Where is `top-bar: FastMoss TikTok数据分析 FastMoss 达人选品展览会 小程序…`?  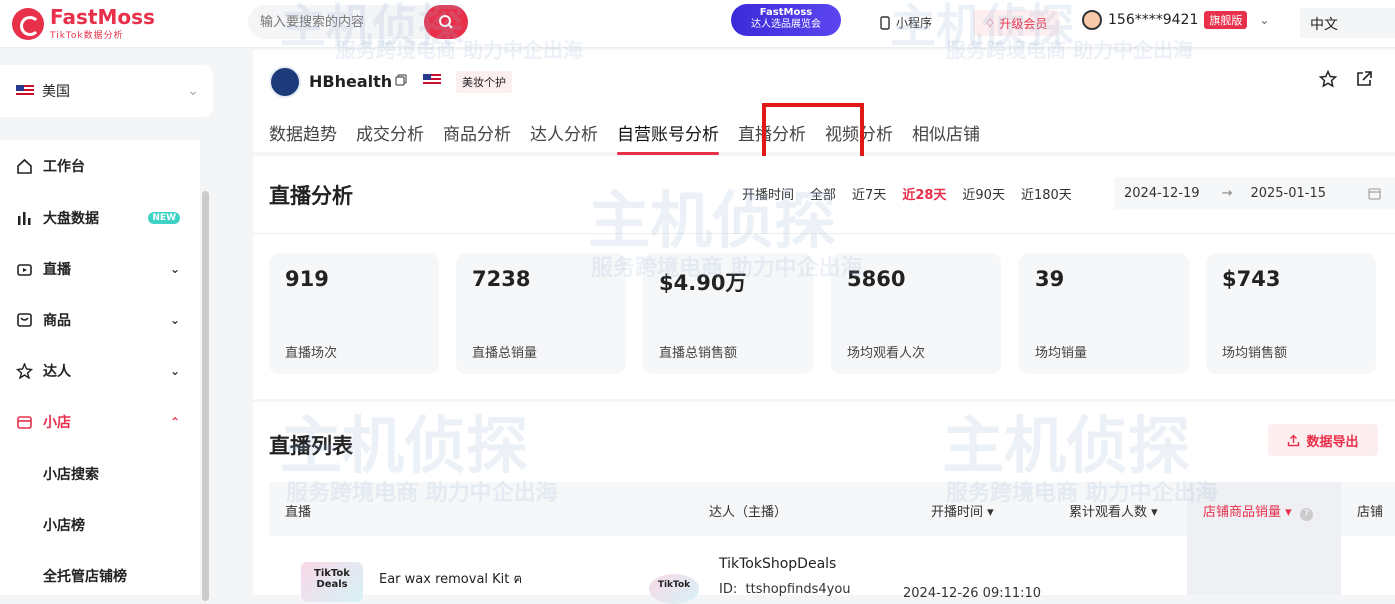
top-bar: FastMoss TikTok数据分析 FastMoss 达人选品展览会 小程序… is located at coordinates (697, 24).